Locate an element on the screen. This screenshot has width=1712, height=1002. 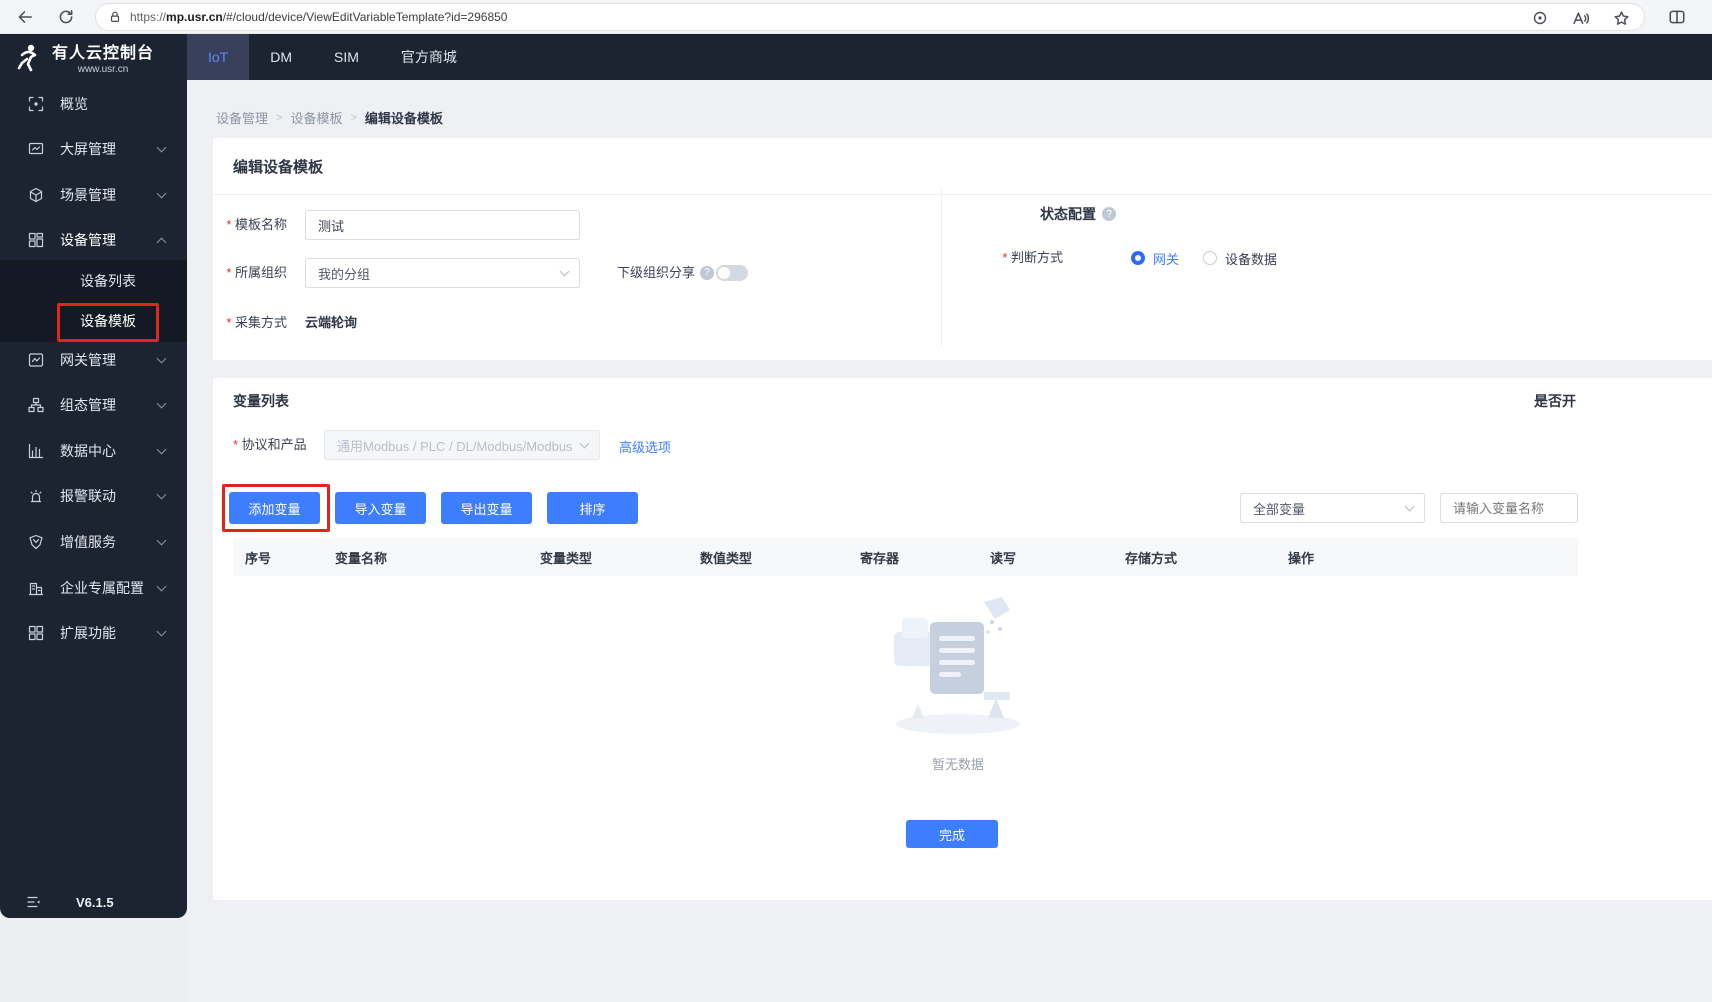
breadcrumb: 设备管理 > 设备模板 > 编辑设备模板 is located at coordinates (329, 117).